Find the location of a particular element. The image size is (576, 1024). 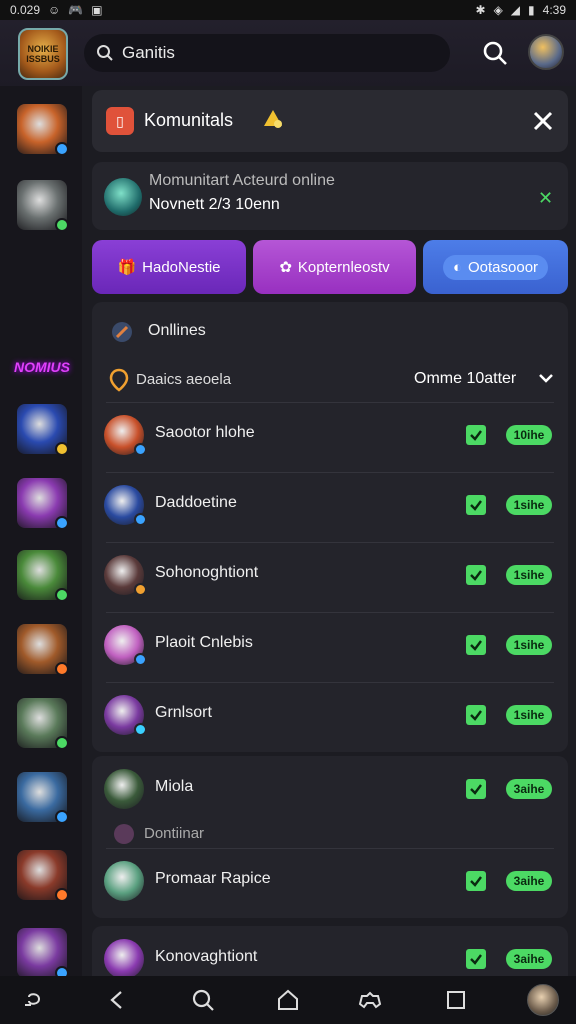

battery-icon: ▮ is located at coordinates (531, 10).